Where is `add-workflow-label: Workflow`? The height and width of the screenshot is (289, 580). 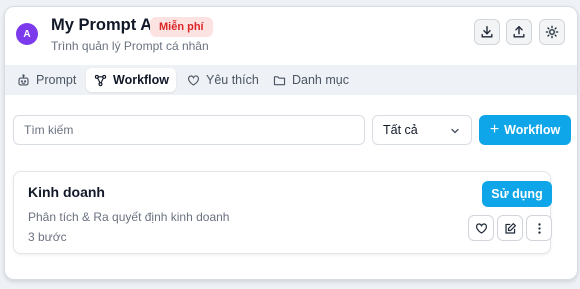 add-workflow-label: Workflow is located at coordinates (532, 130).